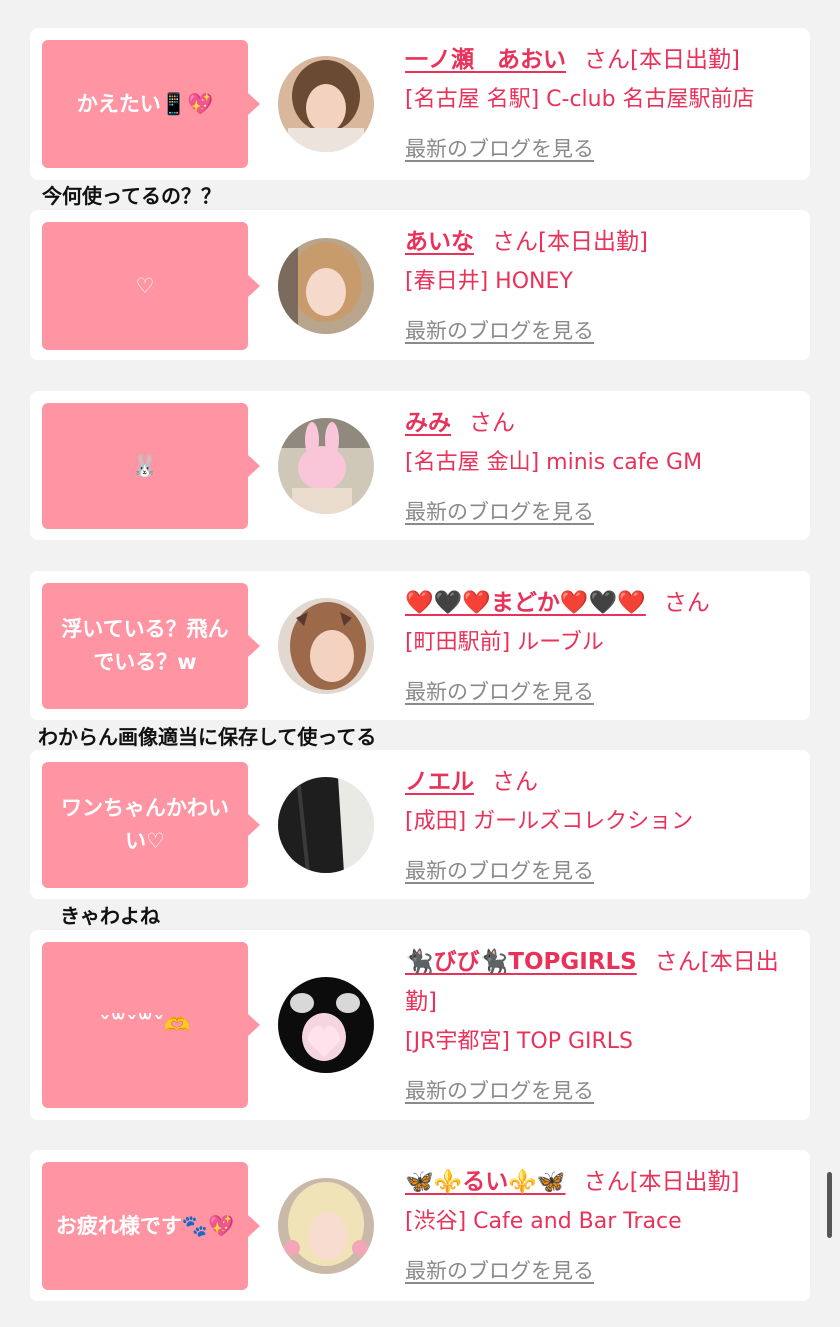 The height and width of the screenshot is (1327, 840). I want to click on caption: わからん画像適当に保存して使ってる, so click(207, 737).